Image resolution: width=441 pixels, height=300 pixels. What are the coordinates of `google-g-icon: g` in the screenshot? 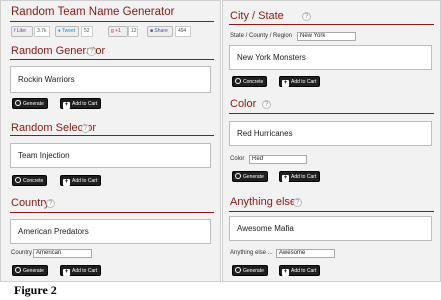 It's located at (112, 31).